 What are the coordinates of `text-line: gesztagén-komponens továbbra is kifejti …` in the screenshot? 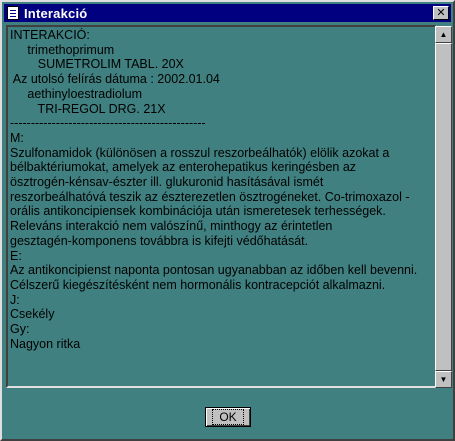 It's located at (159, 240).